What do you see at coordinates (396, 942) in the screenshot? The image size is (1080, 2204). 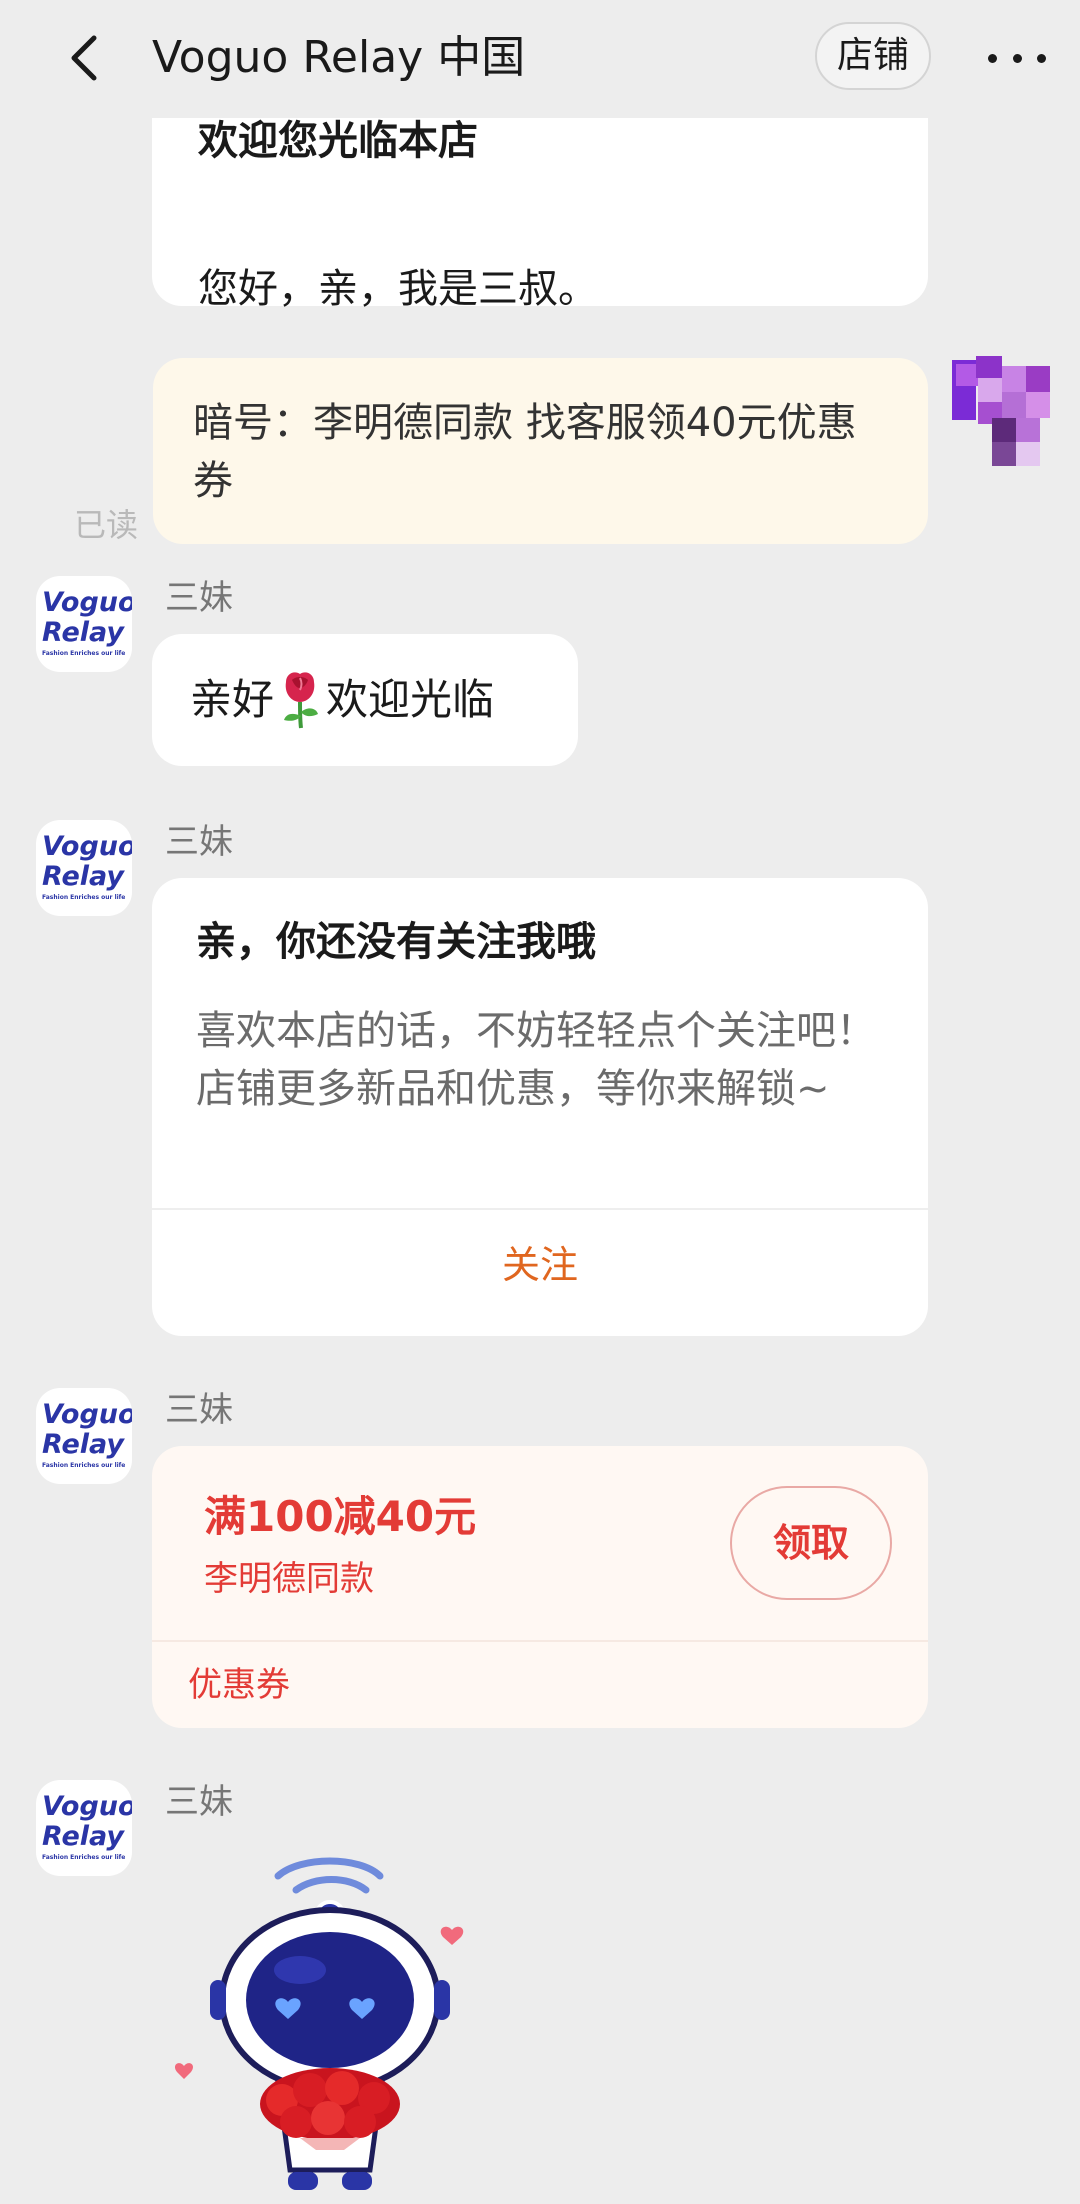 I see `follow-card-title: 亲，你还没有关注我哦` at bounding box center [396, 942].